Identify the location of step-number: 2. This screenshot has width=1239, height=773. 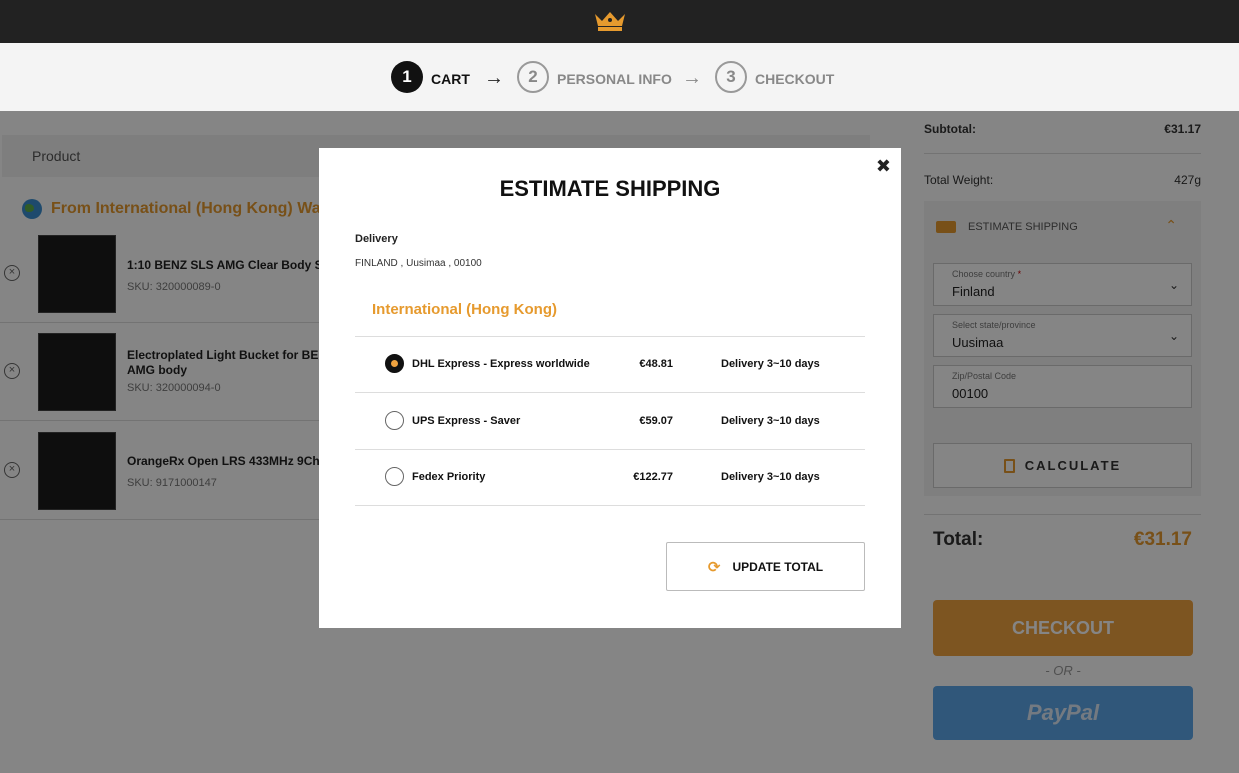
(533, 77).